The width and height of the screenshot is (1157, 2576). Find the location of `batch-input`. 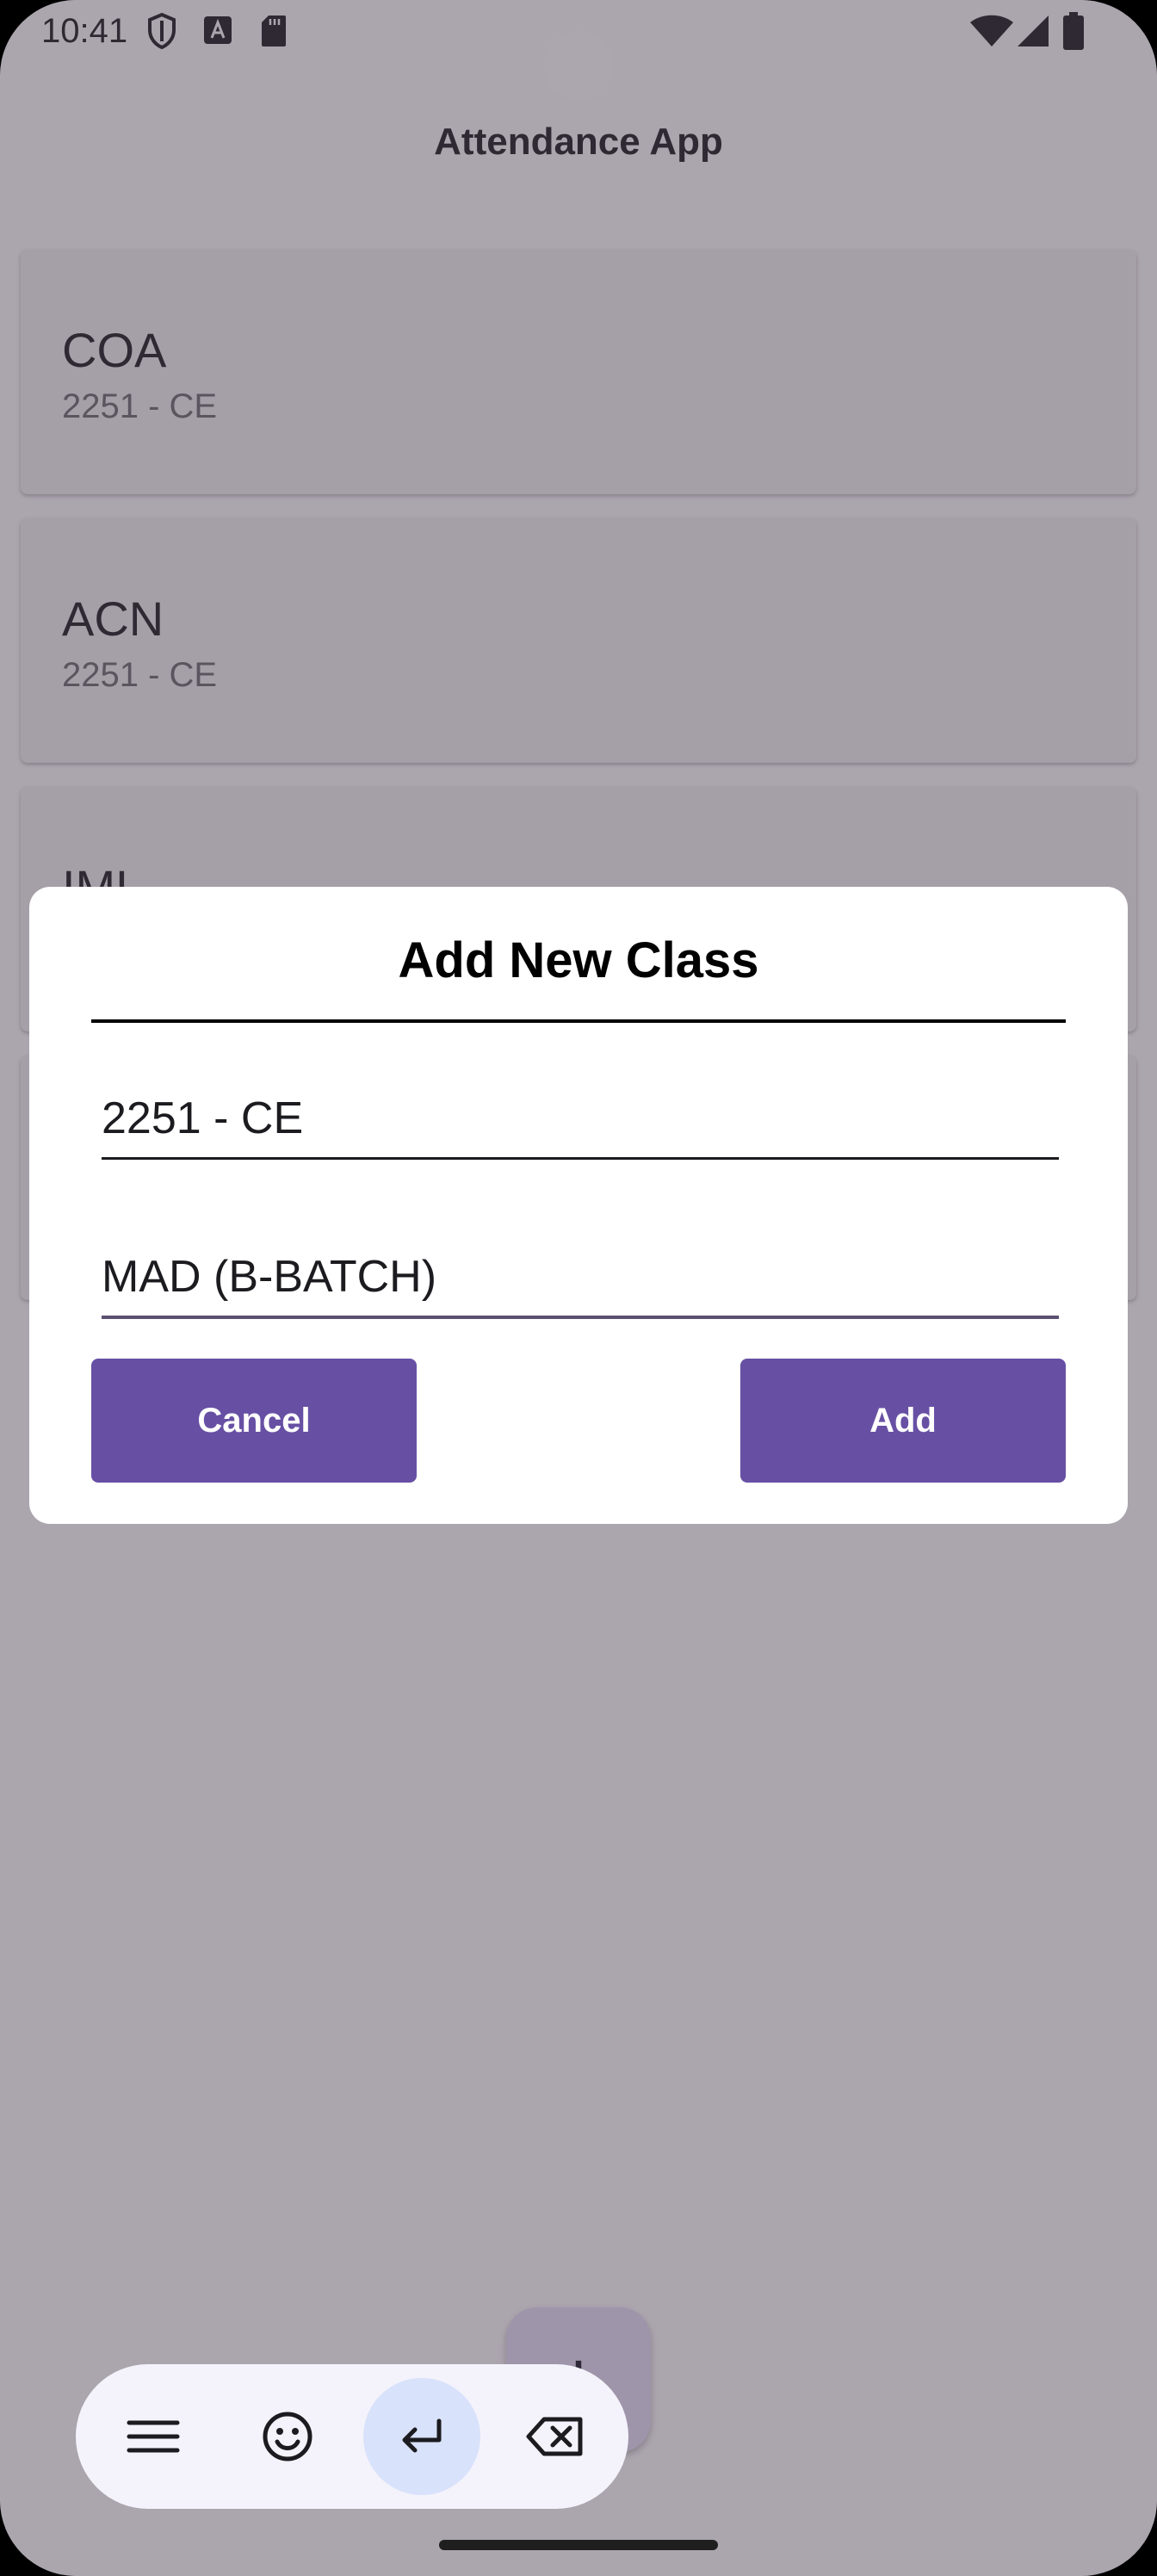

batch-input is located at coordinates (575, 1119).